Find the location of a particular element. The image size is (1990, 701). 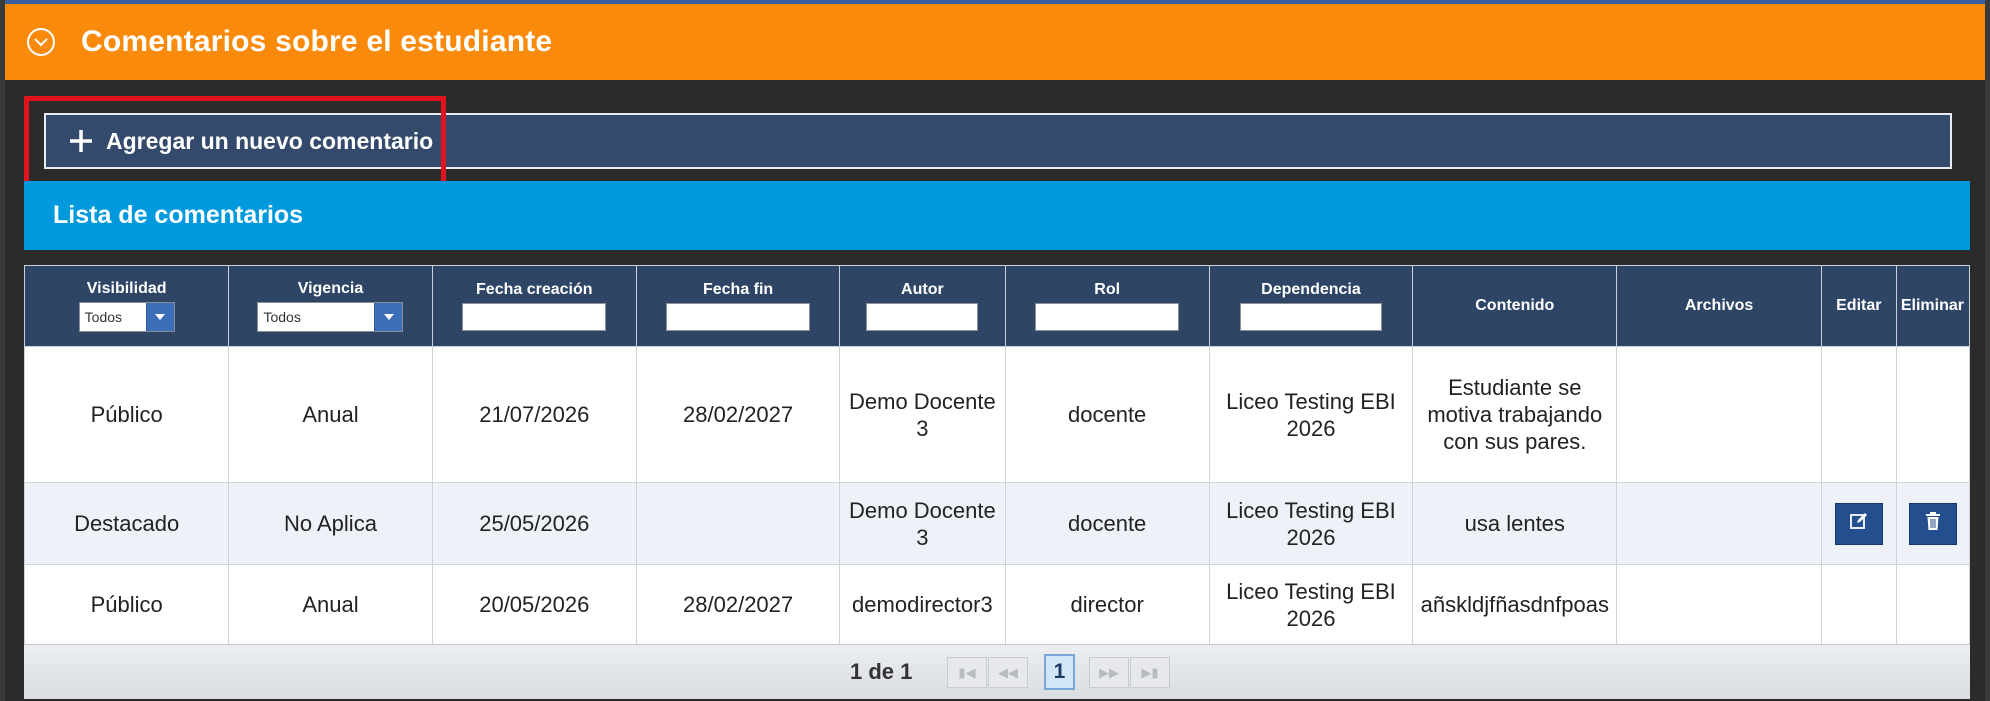

edit-icon is located at coordinates (1859, 523).